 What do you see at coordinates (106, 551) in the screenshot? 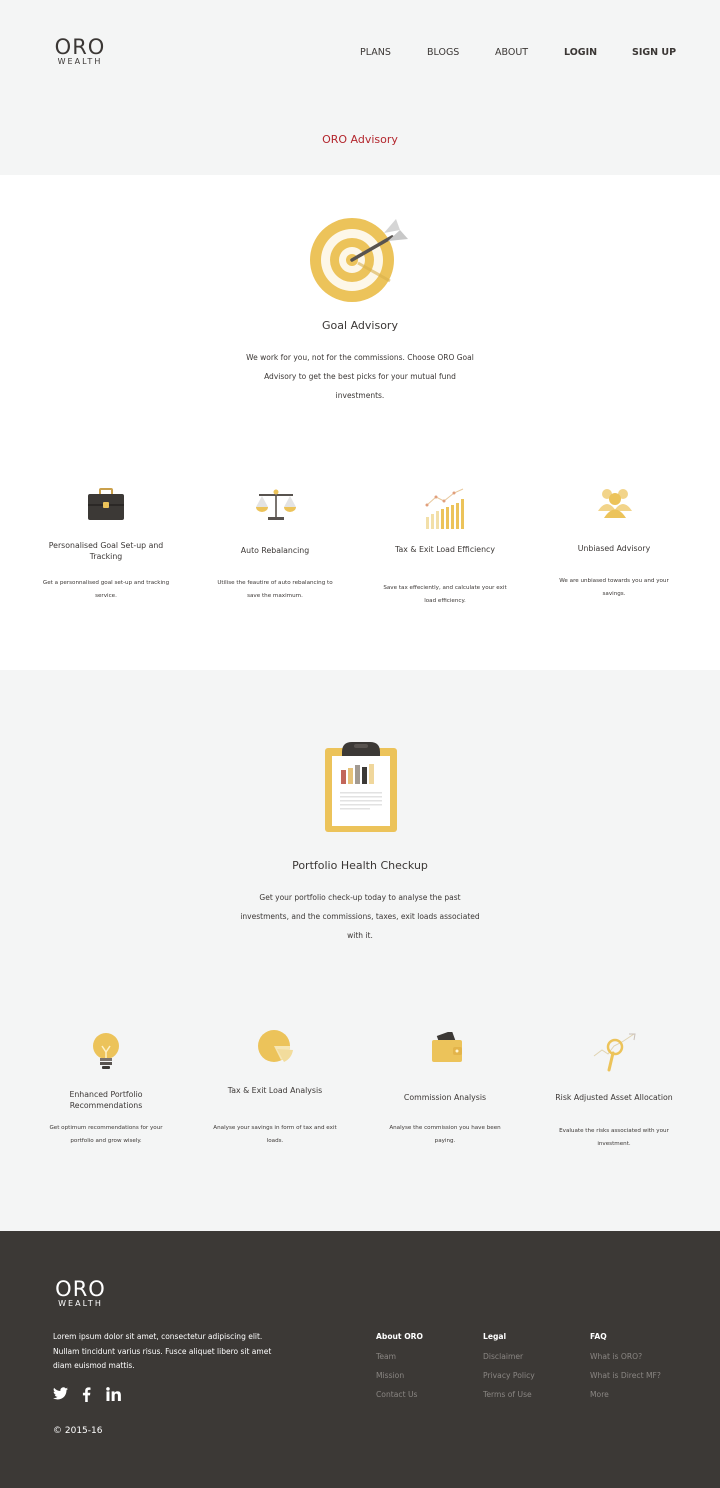
I see `feature-goal-tracking-title: Personalised Goal Set-up and Tracking` at bounding box center [106, 551].